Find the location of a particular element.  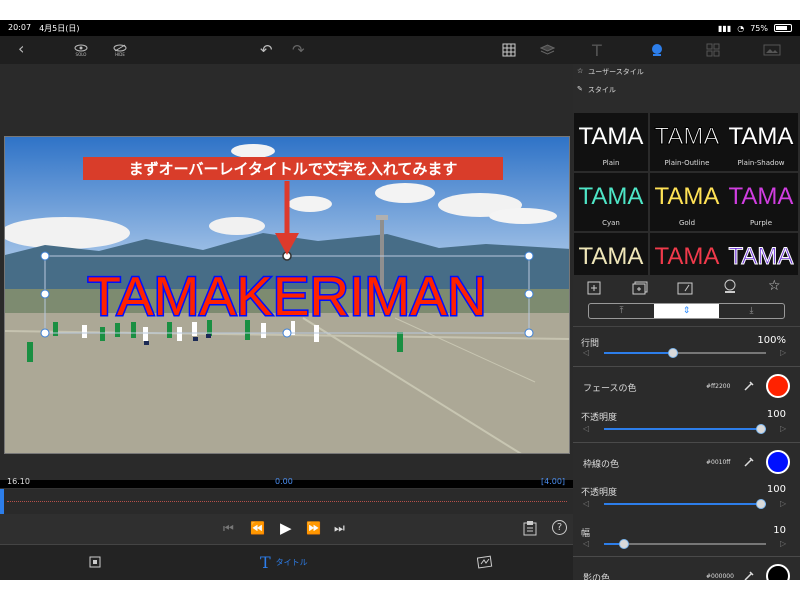

face-color-hex: #ff2200 is located at coordinates (718, 386).